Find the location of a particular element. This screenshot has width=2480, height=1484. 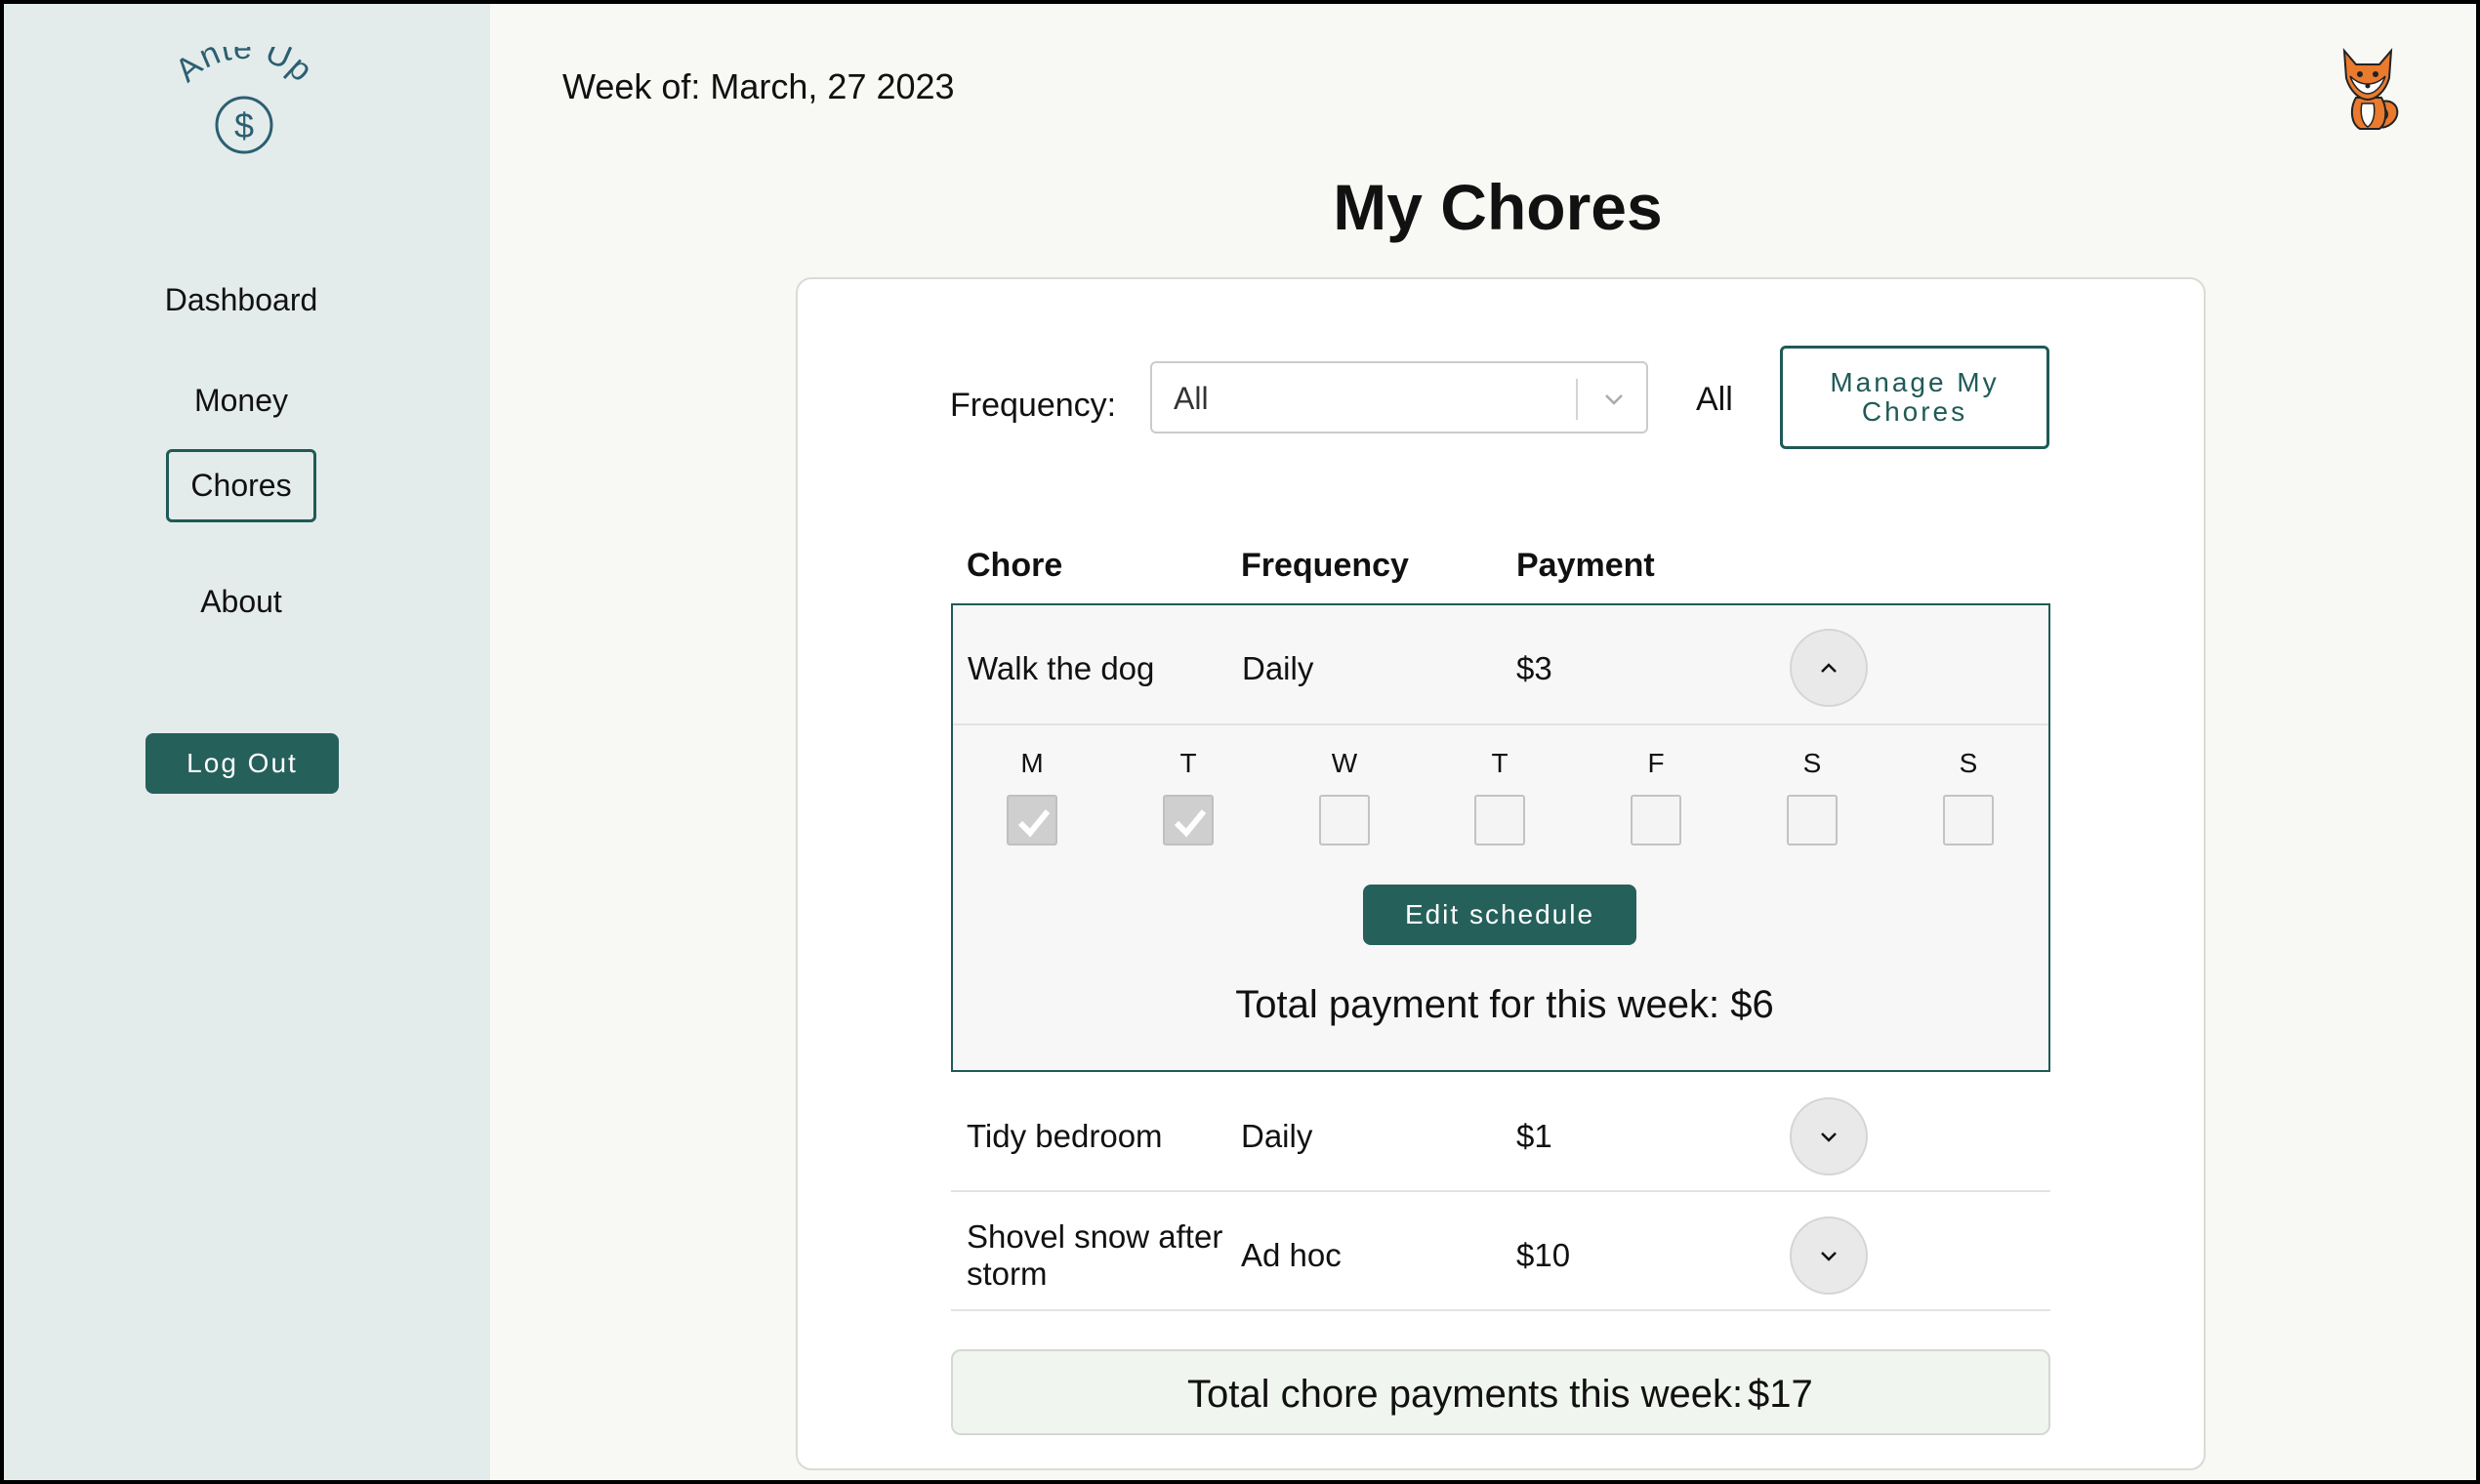

chore-payment: $3 is located at coordinates (1534, 668).